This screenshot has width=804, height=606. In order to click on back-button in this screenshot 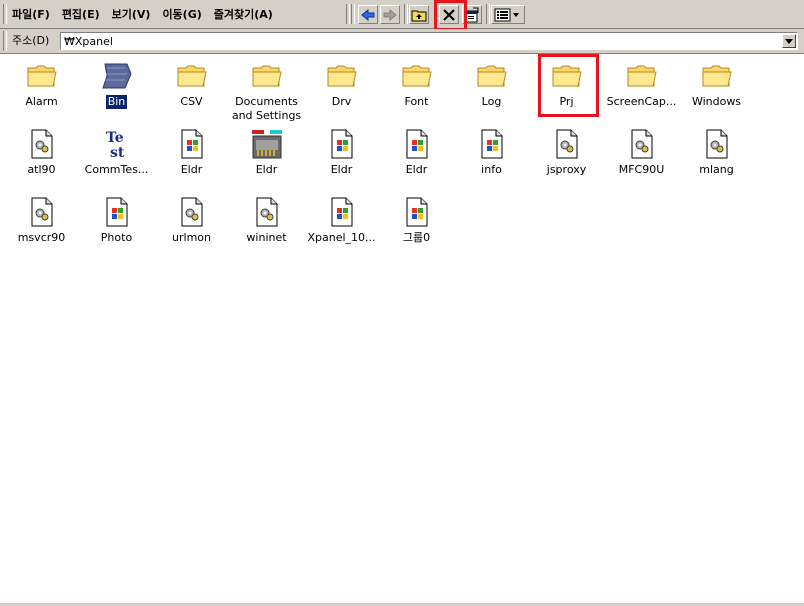, I will do `click(368, 14)`.